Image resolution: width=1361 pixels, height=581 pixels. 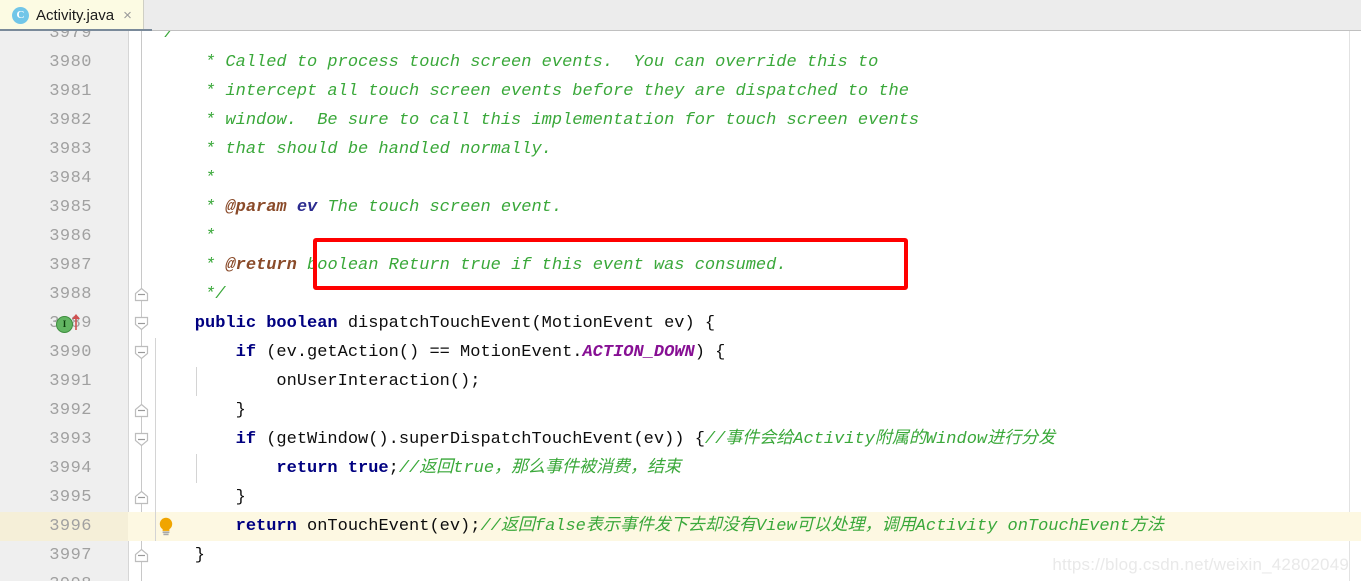 I want to click on code-token: return, so click(x=231, y=526).